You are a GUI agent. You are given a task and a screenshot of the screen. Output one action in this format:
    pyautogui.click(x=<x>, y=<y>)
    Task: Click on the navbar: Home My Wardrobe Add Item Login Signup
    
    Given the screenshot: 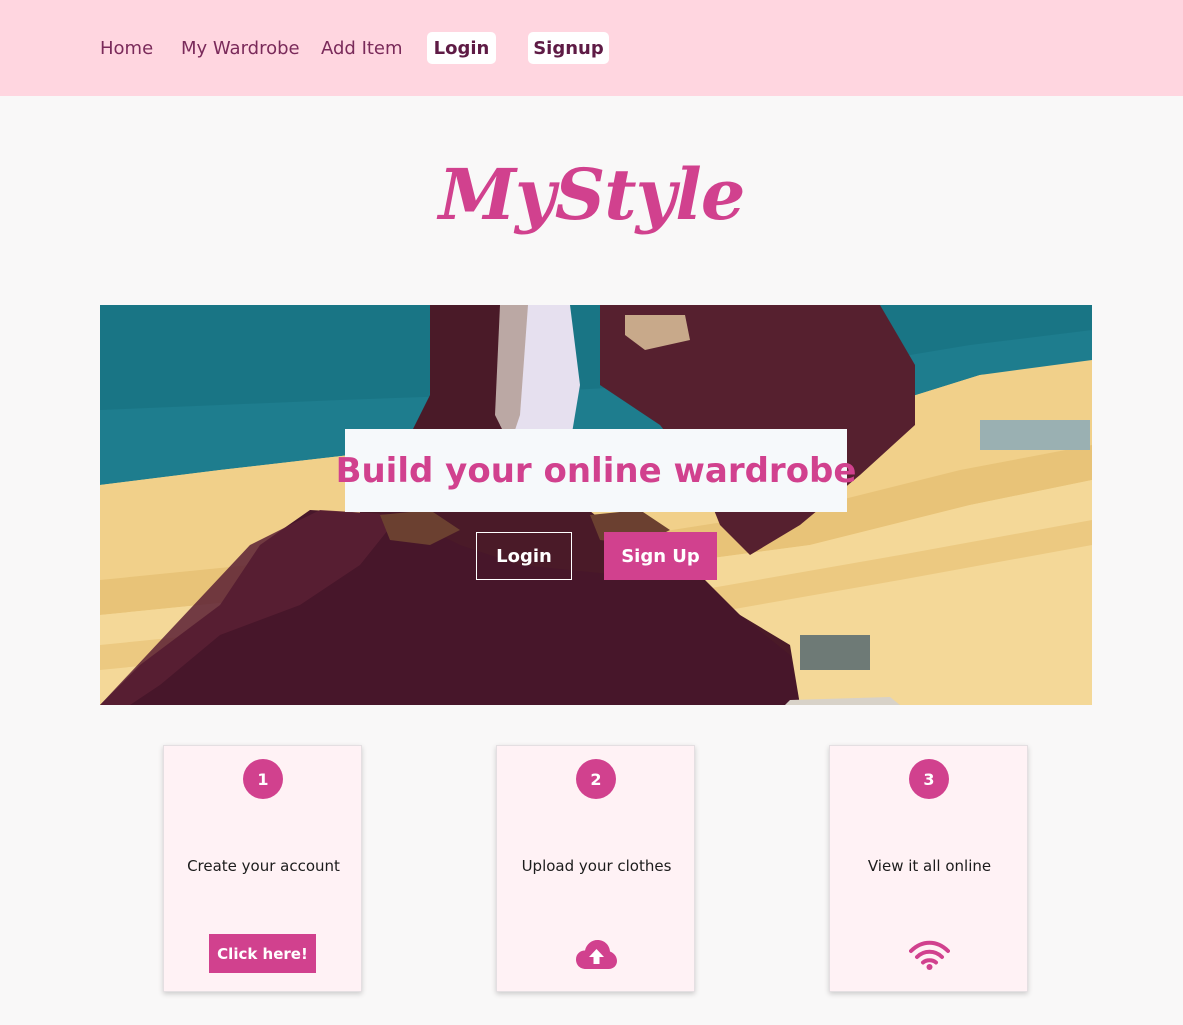 What is the action you would take?
    pyautogui.click(x=591, y=48)
    